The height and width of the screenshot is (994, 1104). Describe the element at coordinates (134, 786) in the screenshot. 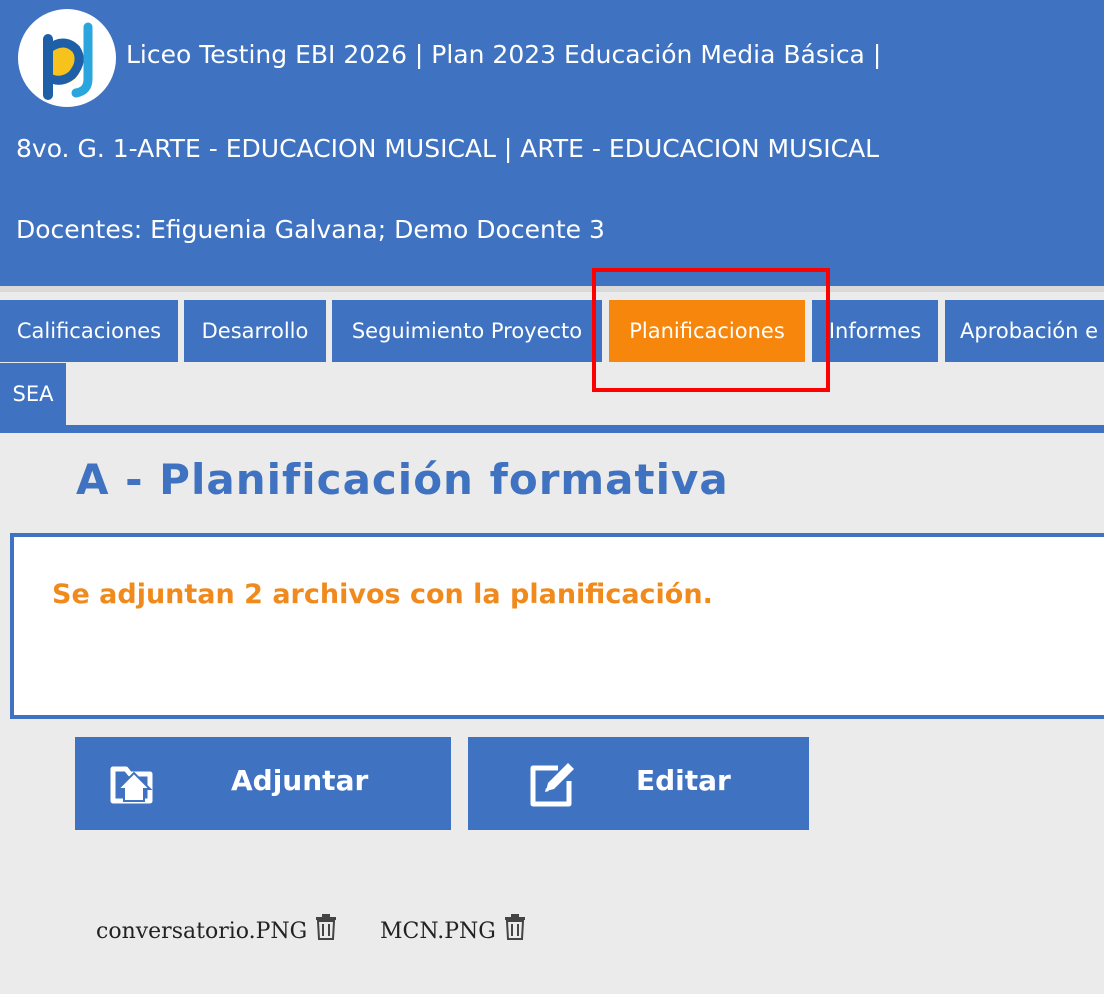

I see `upload-folder-icon` at that location.